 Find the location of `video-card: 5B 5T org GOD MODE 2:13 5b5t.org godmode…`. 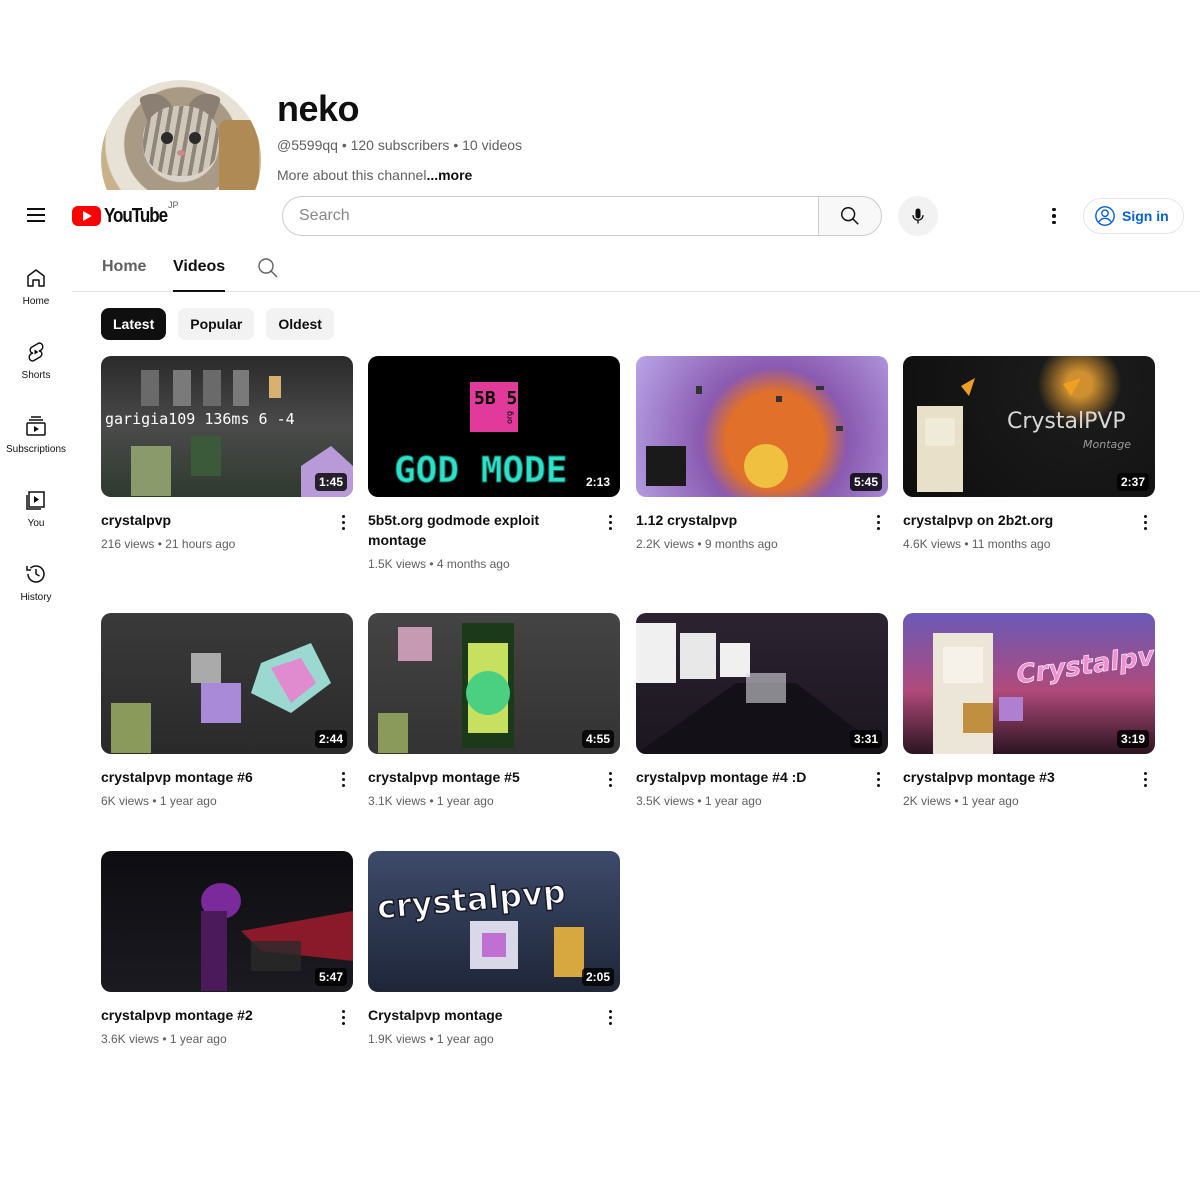

video-card: 5B 5T org GOD MODE 2:13 5b5t.org godmode… is located at coordinates (494, 463).